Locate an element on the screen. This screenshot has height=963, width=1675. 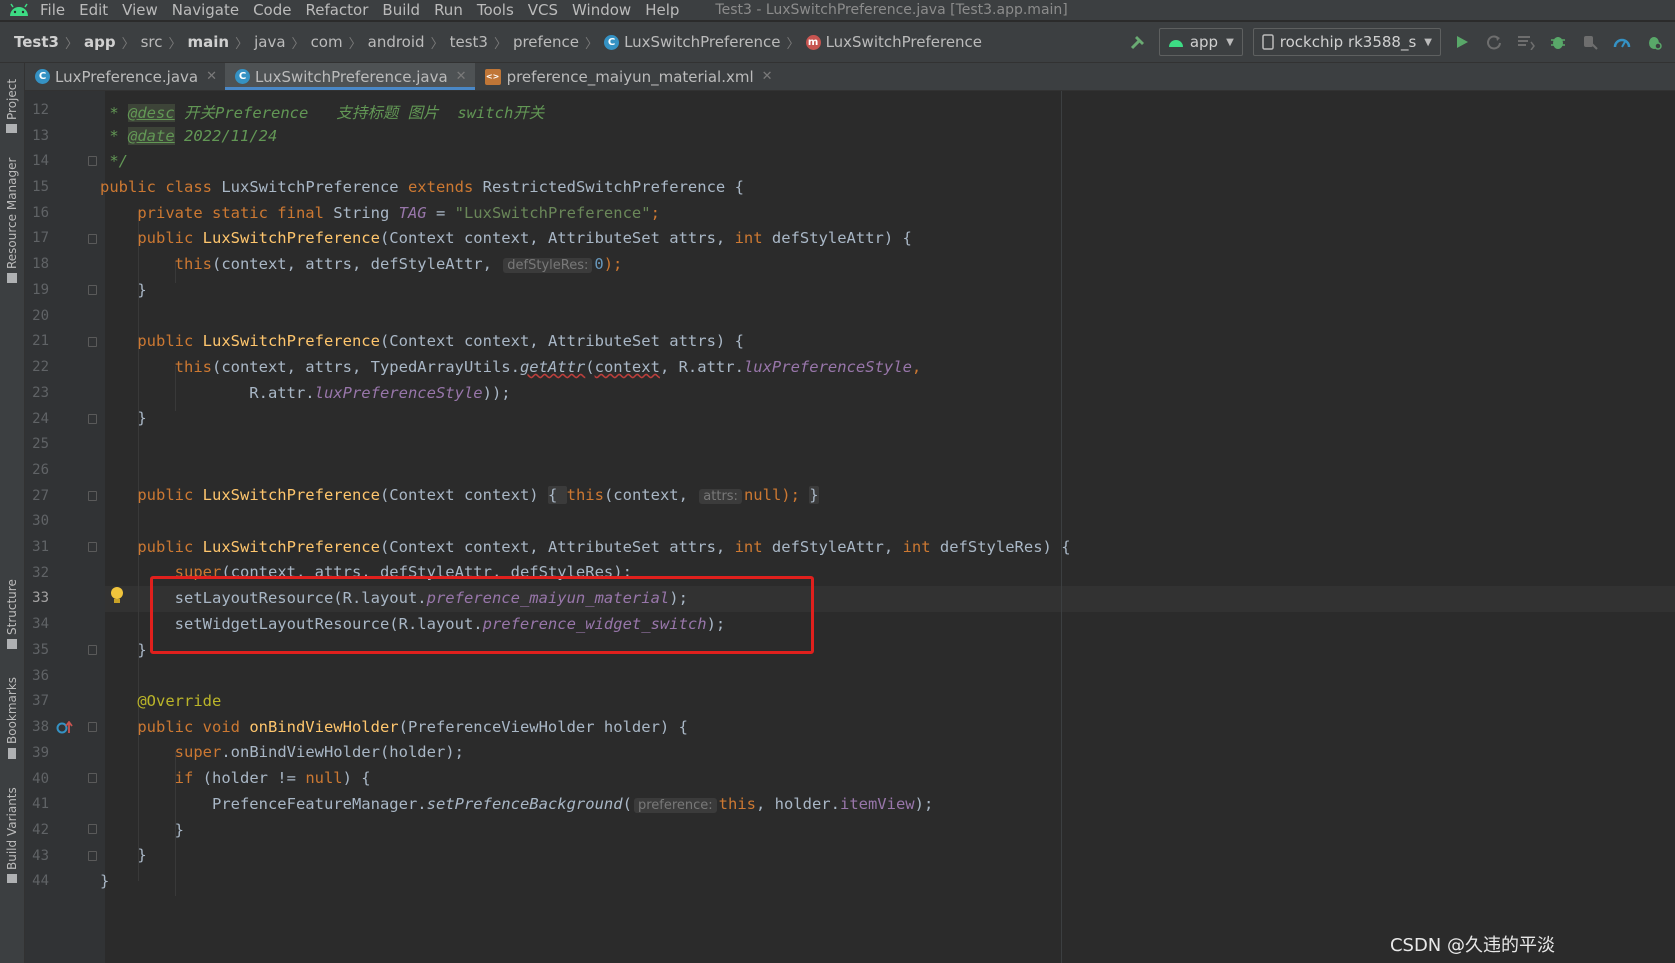
breadcrumb-prefence: prefence is located at coordinates (546, 42).